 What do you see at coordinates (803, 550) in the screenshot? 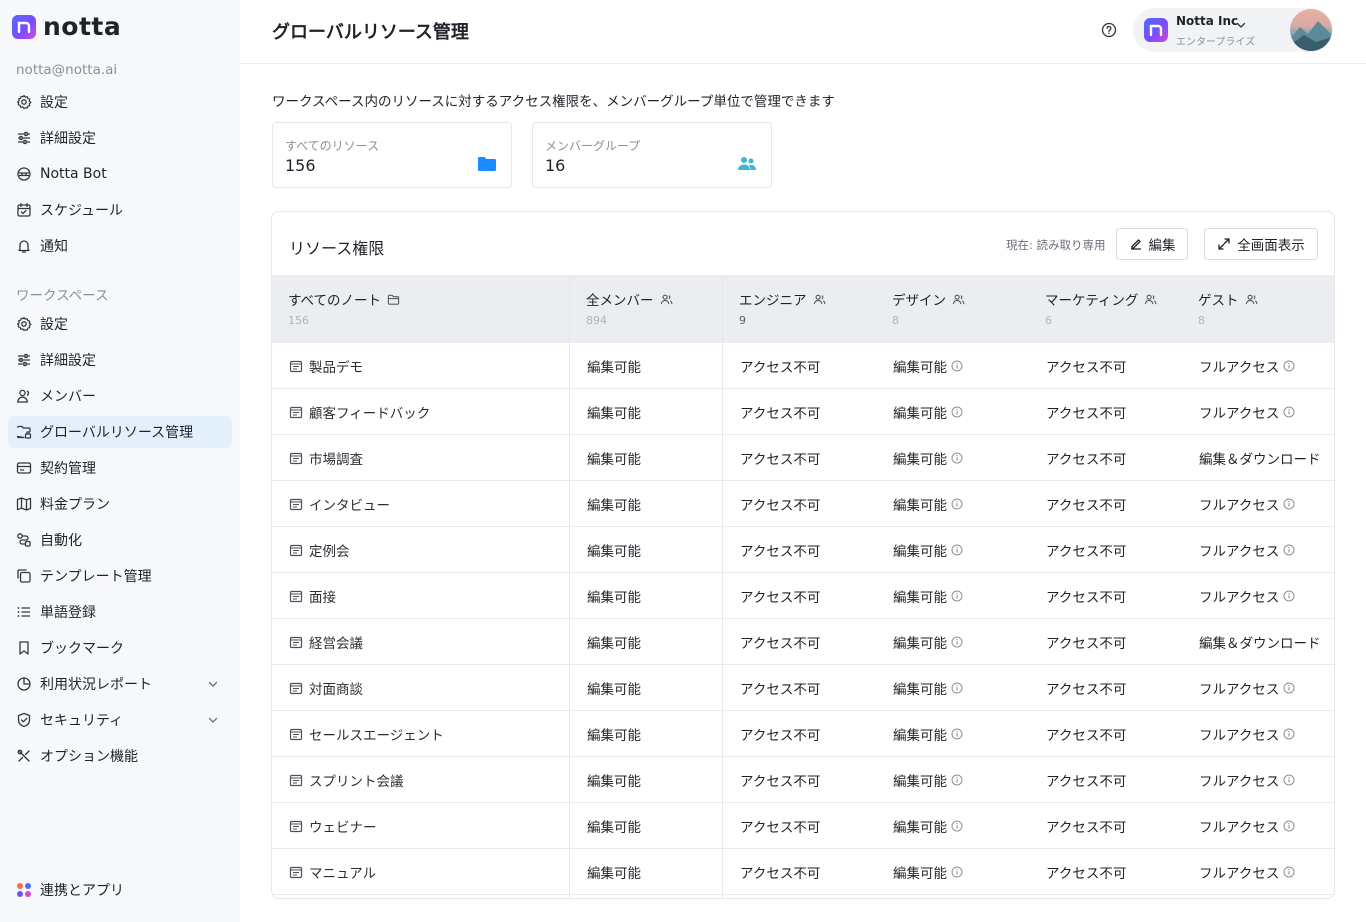
I see `table-row: 定例会 編集可能 アクセス不可 編集可能 アクセス不可 フルアクセス` at bounding box center [803, 550].